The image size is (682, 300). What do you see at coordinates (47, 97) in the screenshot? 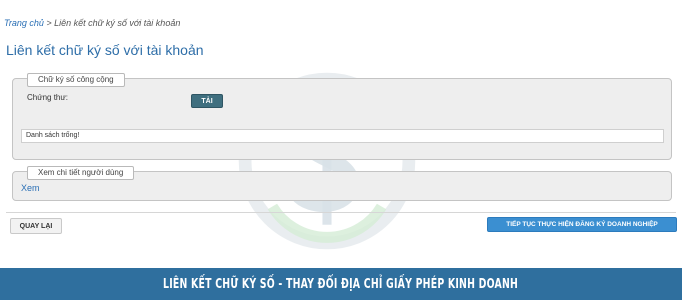
I see `certificate-label: Chứng thư:` at bounding box center [47, 97].